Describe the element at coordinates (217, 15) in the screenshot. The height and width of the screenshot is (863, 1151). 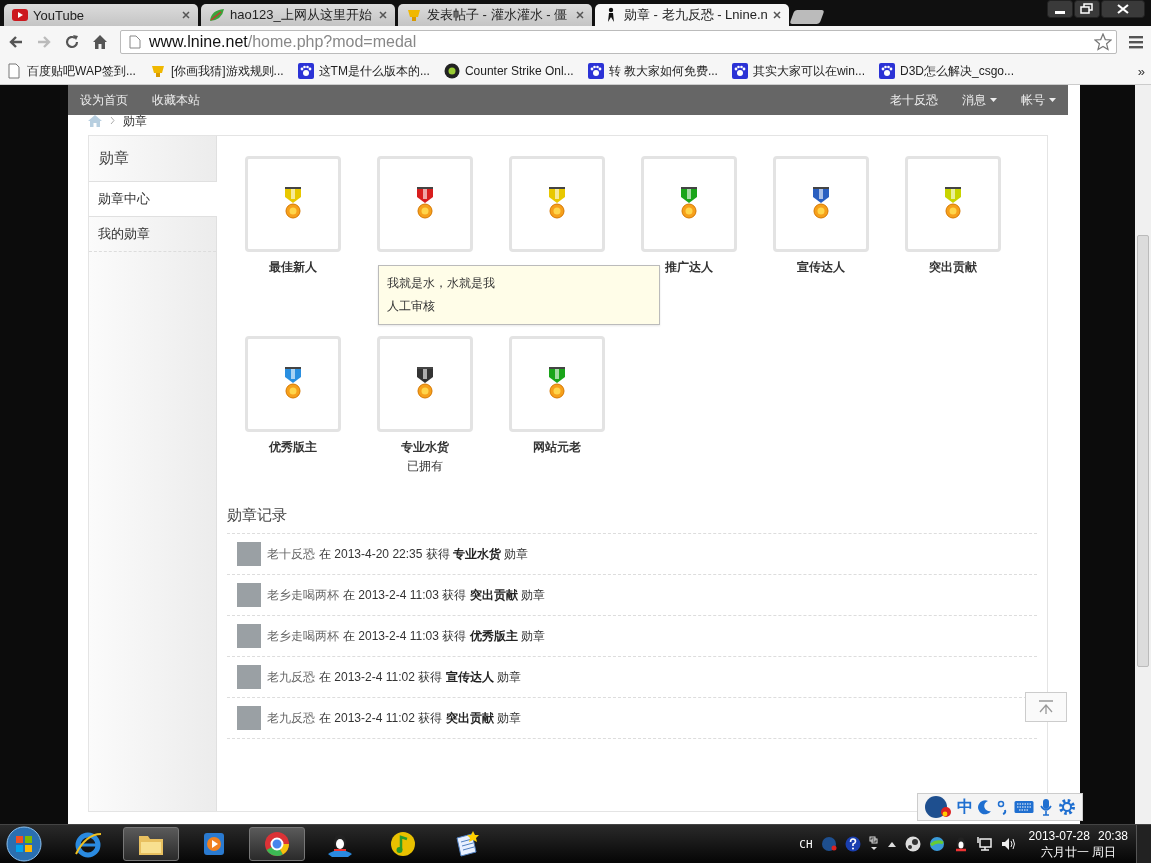
I see `leaf-icon` at that location.